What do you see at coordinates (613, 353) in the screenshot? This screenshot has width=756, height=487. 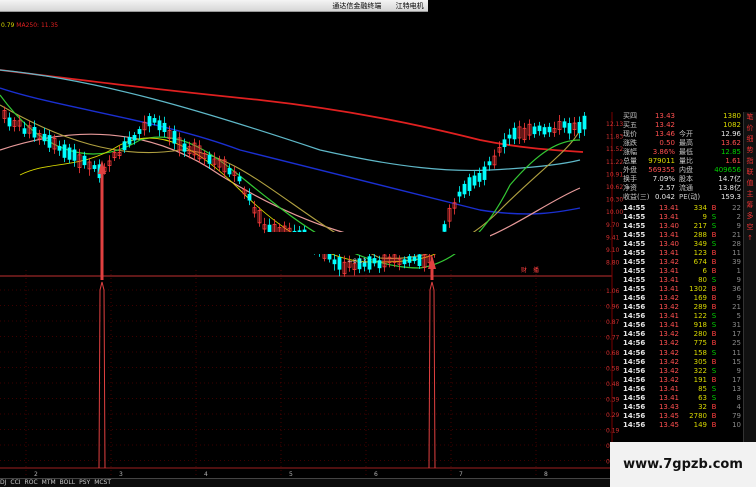 I see `indicator-axis-label: 0.68` at bounding box center [613, 353].